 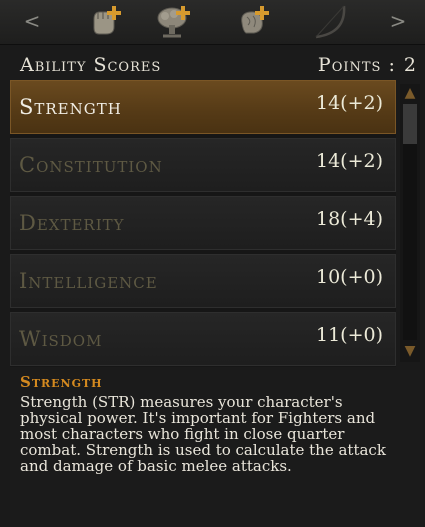 What do you see at coordinates (181, 402) in the screenshot?
I see `description-line: Strength (STR) measures your character's` at bounding box center [181, 402].